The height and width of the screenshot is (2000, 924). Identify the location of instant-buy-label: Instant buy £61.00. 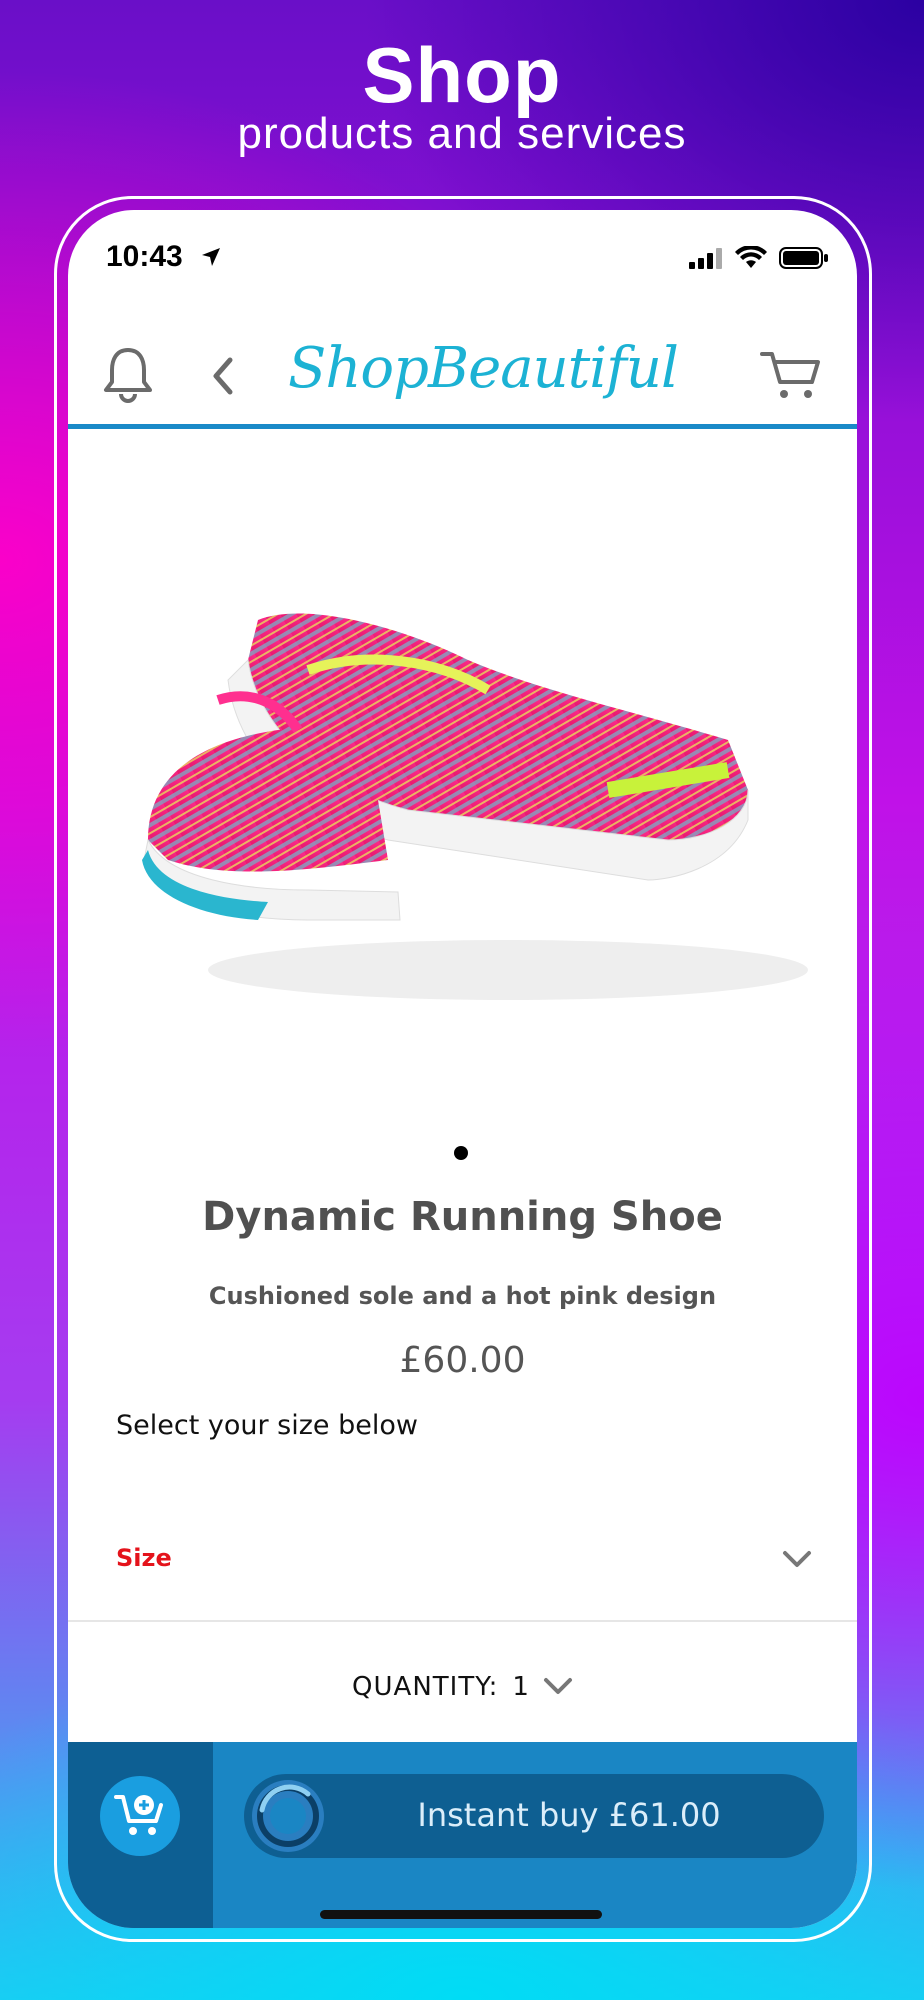
(569, 1815).